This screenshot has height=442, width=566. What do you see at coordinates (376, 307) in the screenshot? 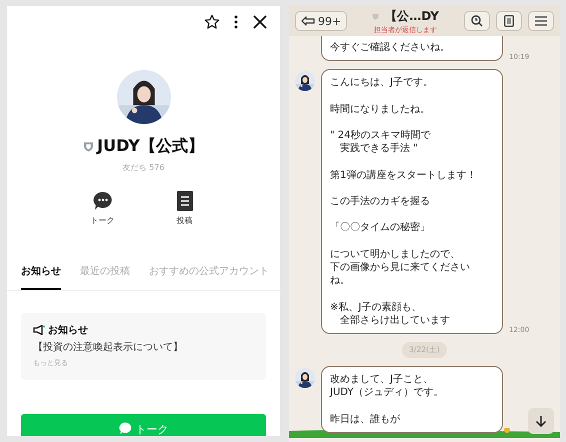
I see `message-line: ※私、J子の素顔も、` at bounding box center [376, 307].